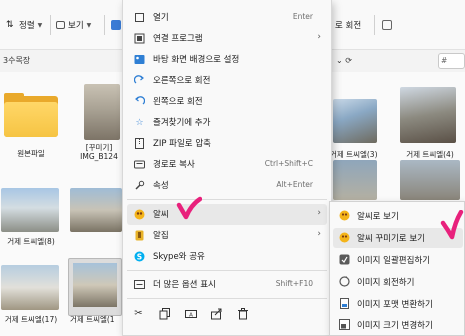  What do you see at coordinates (227, 122) in the screenshot?
I see `menu-item-add-favorite: ☆ 즐겨찾기에 추가` at bounding box center [227, 122].